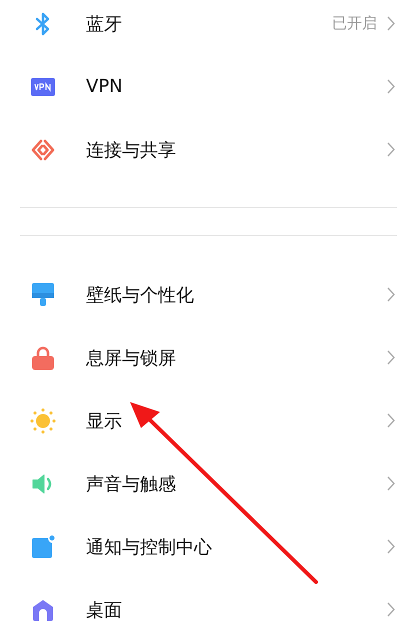 The height and width of the screenshot is (638, 417). I want to click on settings-item: 连接与共享, so click(208, 149).